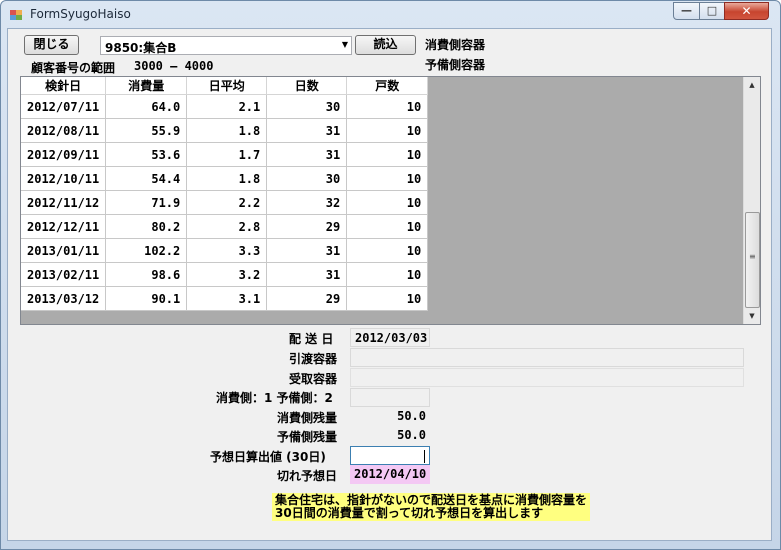  I want to click on table-cell: 2012/08/11, so click(64, 130).